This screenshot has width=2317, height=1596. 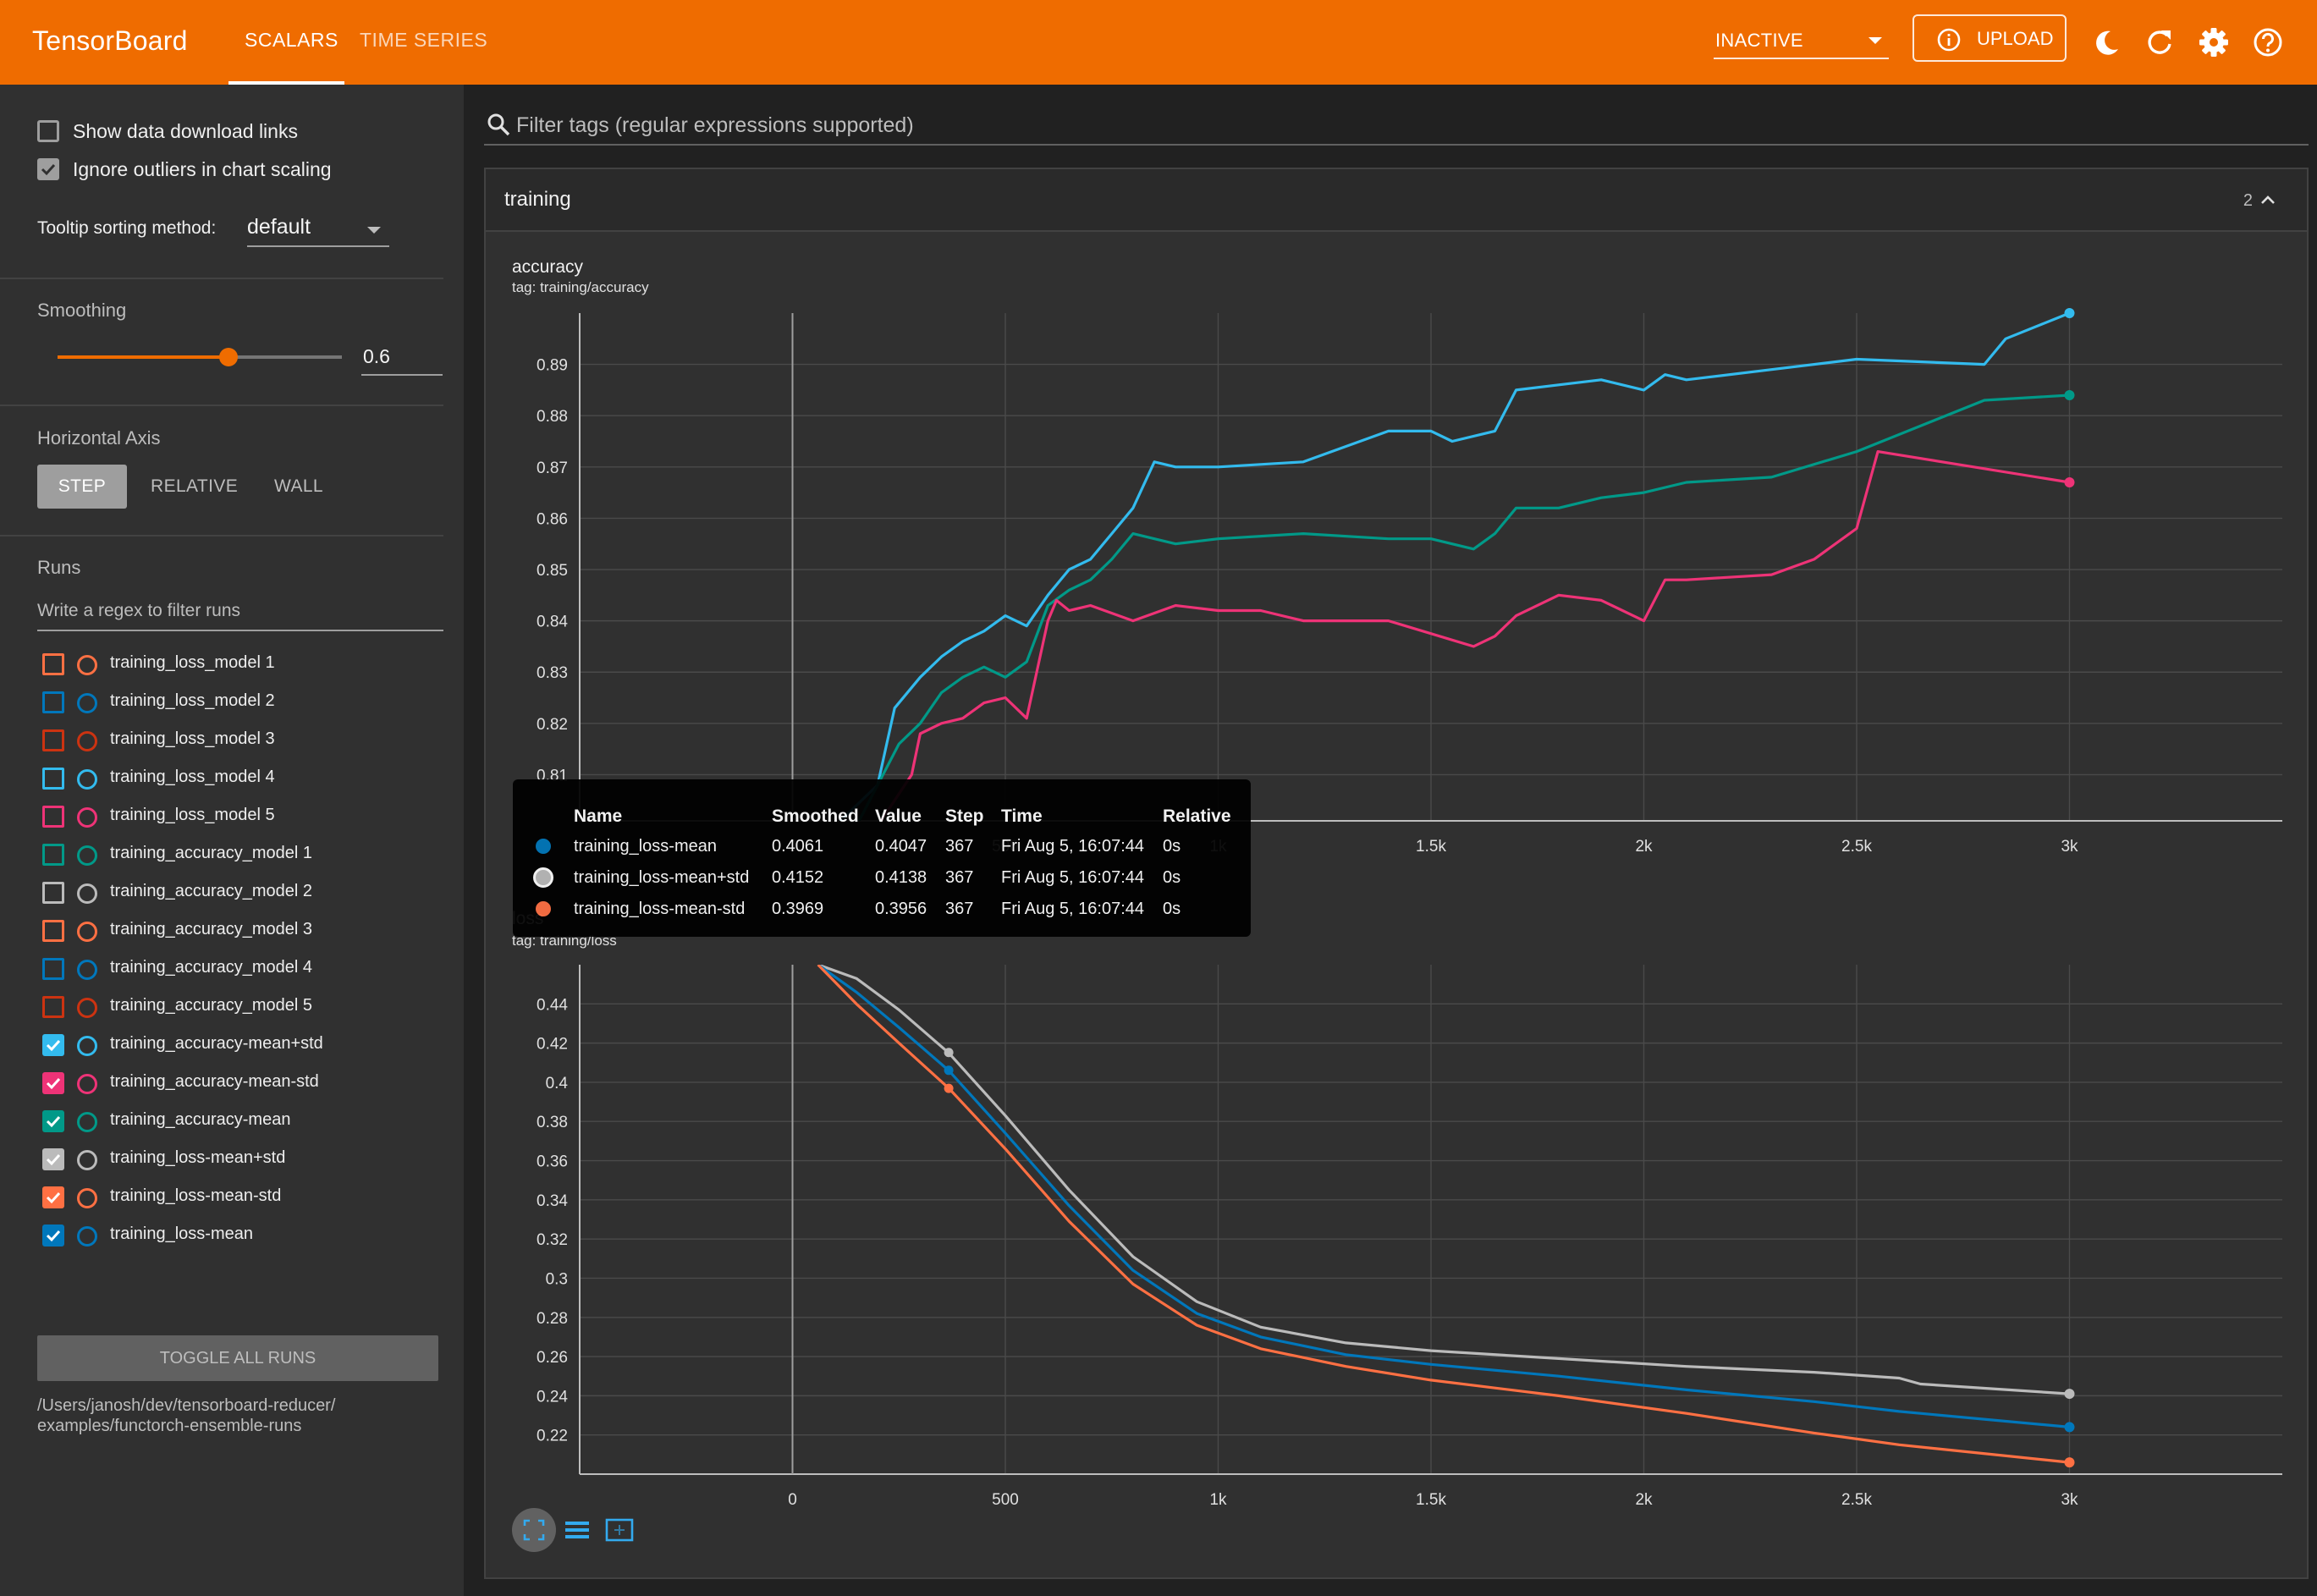 I want to click on tooltip-cell-smoothed: 0.4152, so click(x=798, y=877).